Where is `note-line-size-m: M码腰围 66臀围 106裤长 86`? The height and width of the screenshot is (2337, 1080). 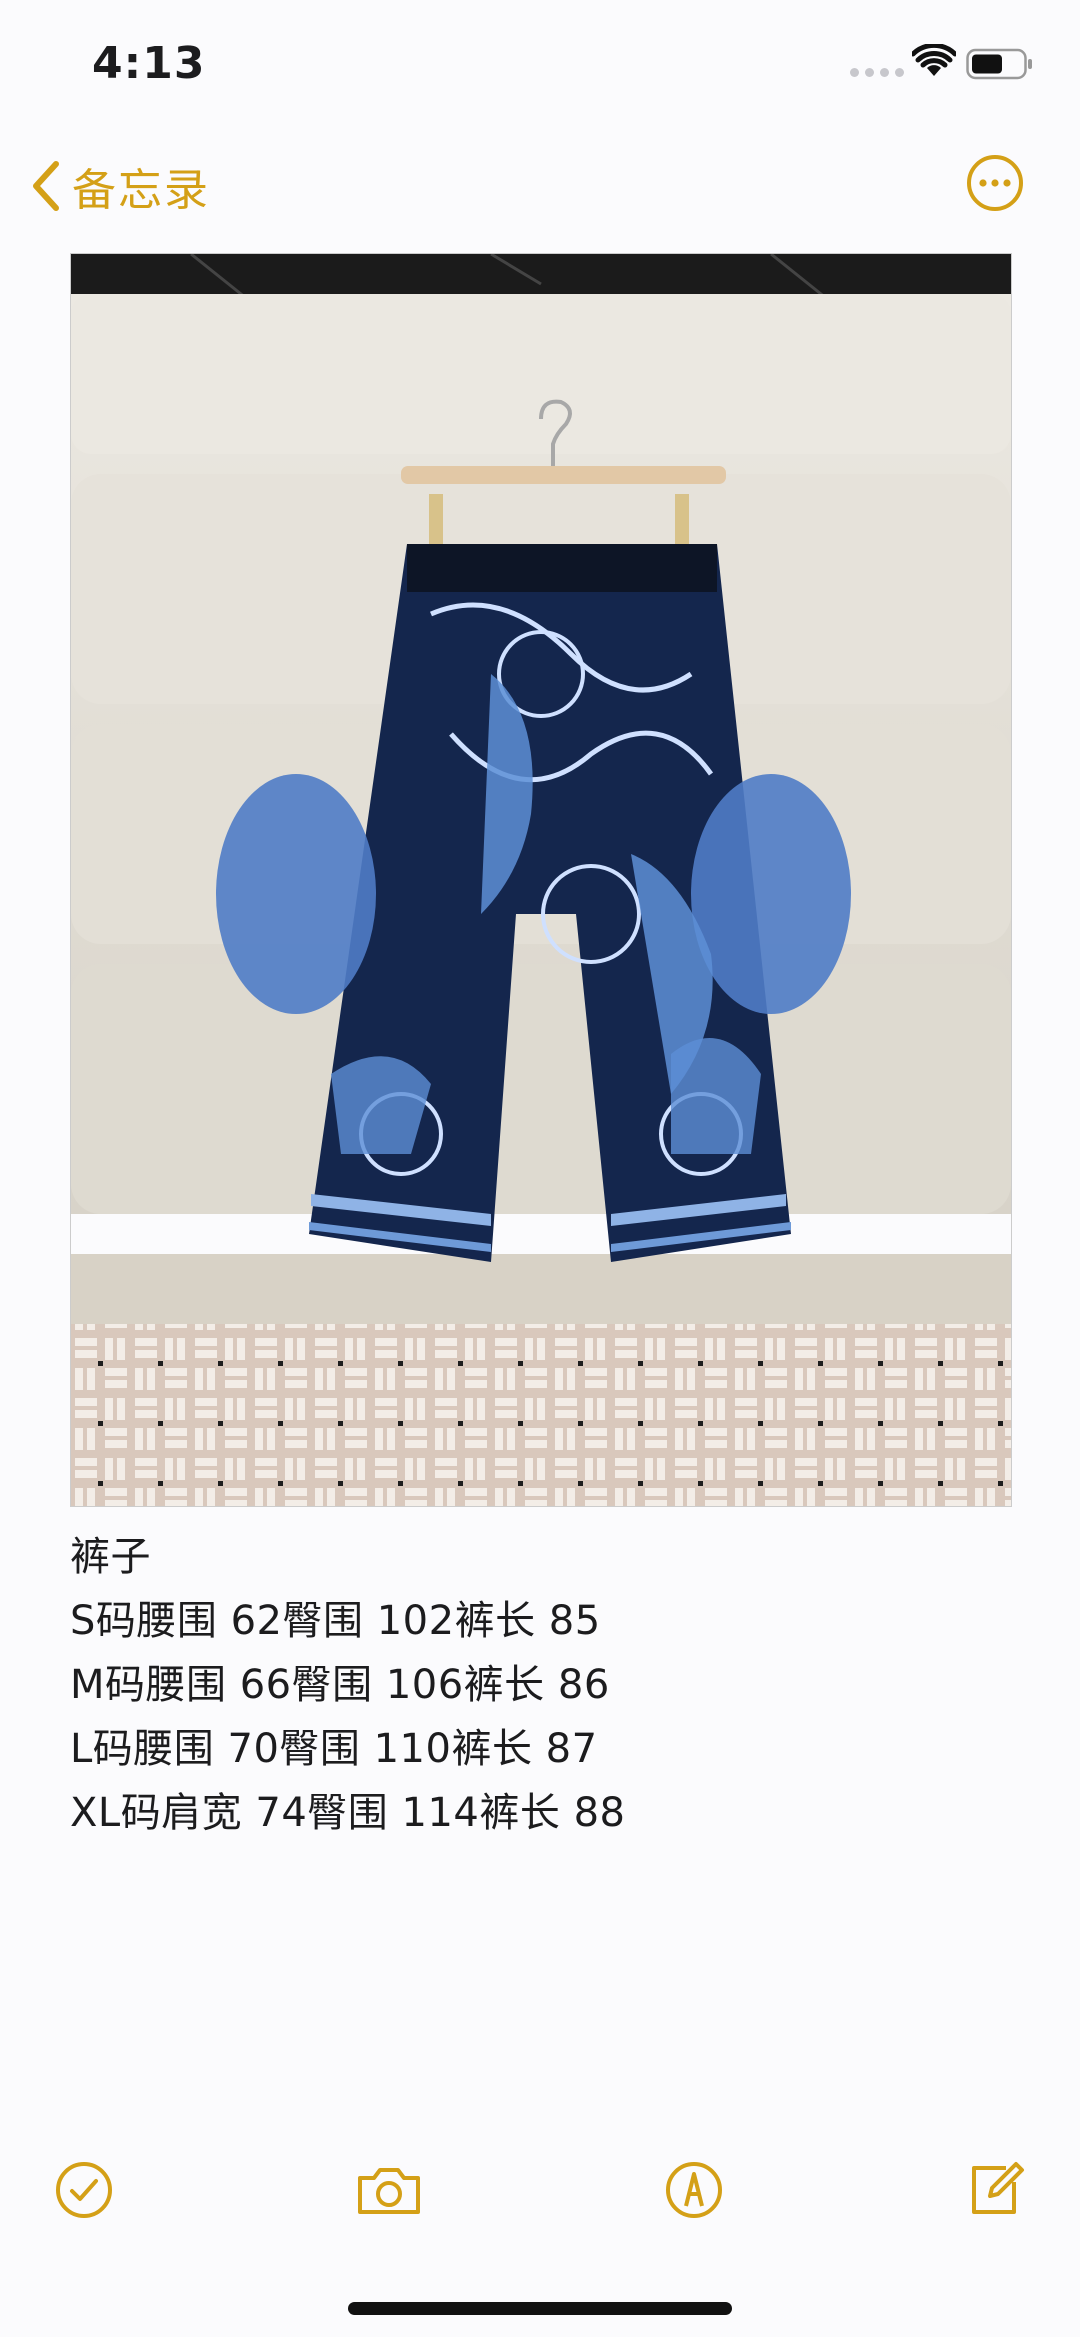
note-line-size-m: M码腰围 66臀围 106裤长 86 is located at coordinates (340, 1685).